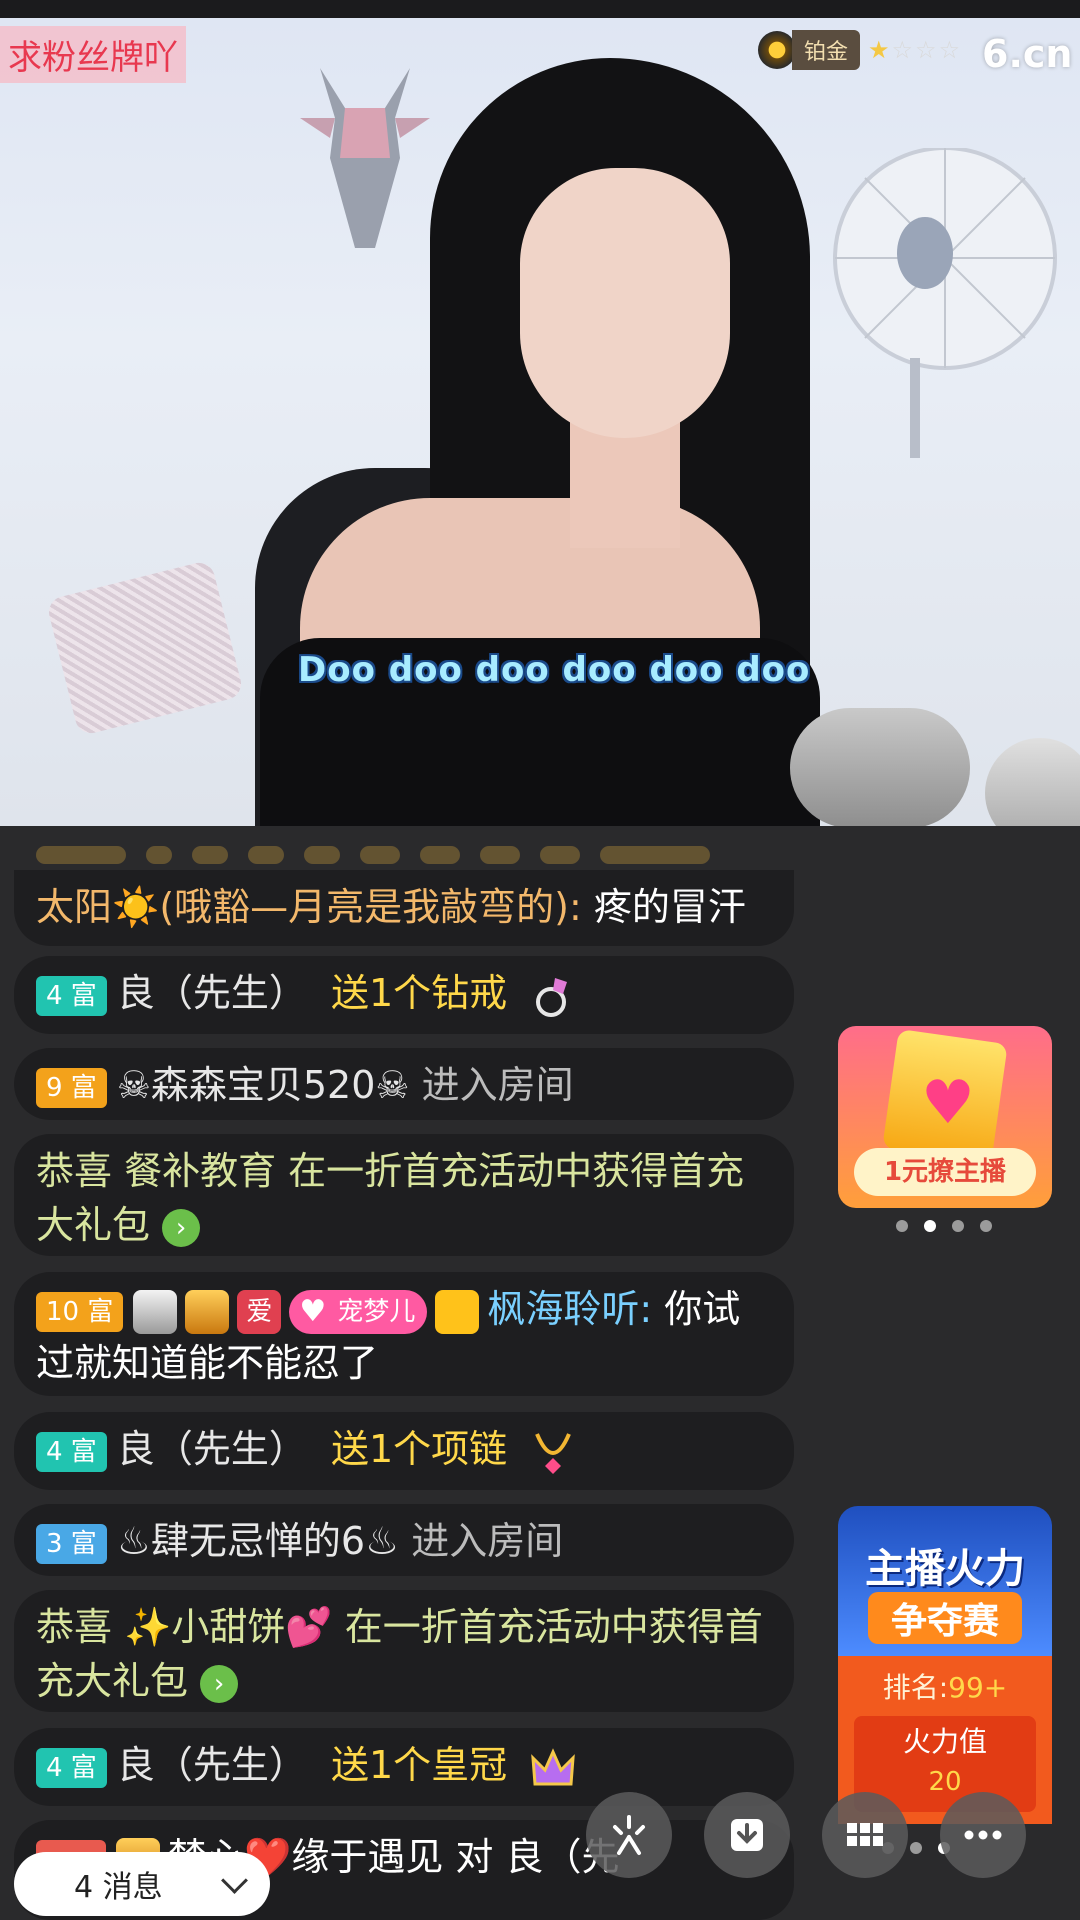  I want to click on chat-gift-message: 4 富良（先生） 送1个钻戒, so click(404, 995).